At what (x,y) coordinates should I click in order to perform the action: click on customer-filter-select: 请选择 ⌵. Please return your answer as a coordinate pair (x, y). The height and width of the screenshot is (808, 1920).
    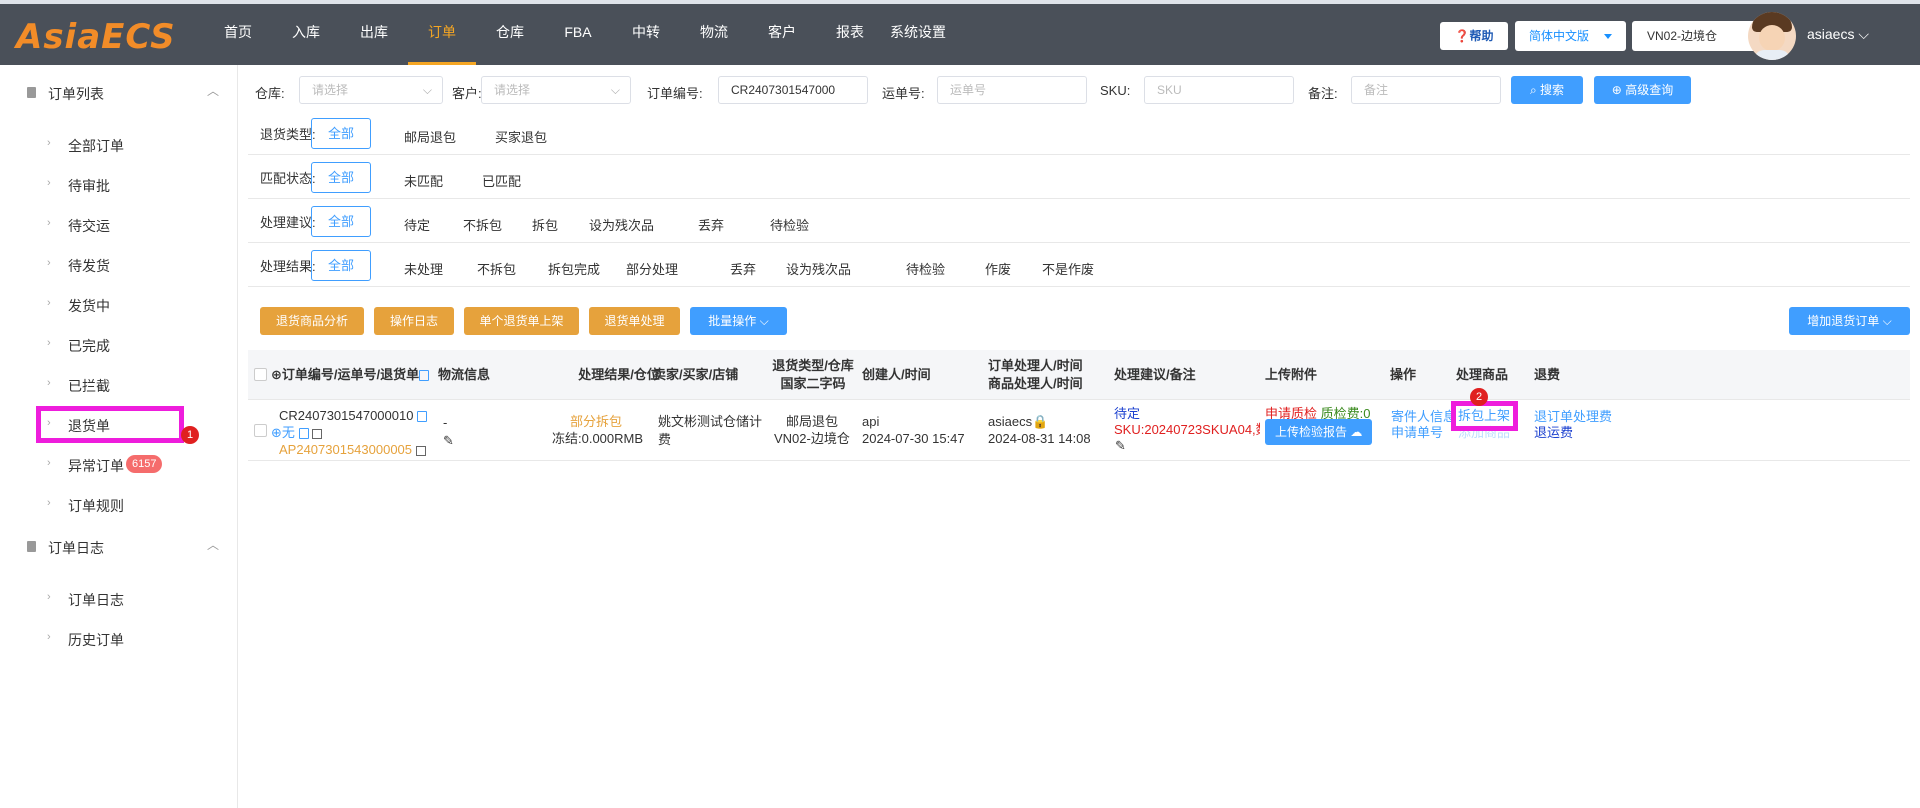
    Looking at the image, I should click on (556, 90).